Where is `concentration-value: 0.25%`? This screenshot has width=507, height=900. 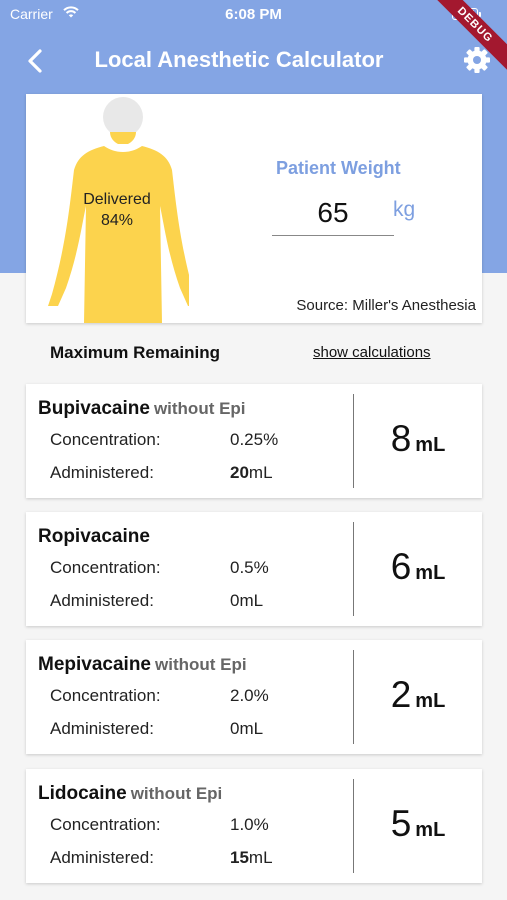 concentration-value: 0.25% is located at coordinates (254, 439).